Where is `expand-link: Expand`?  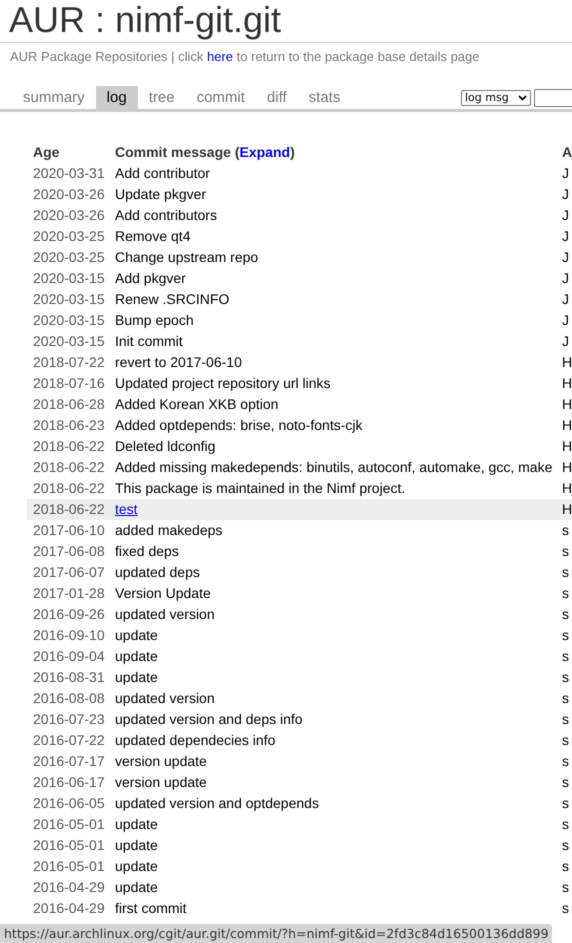 expand-link: Expand is located at coordinates (264, 152).